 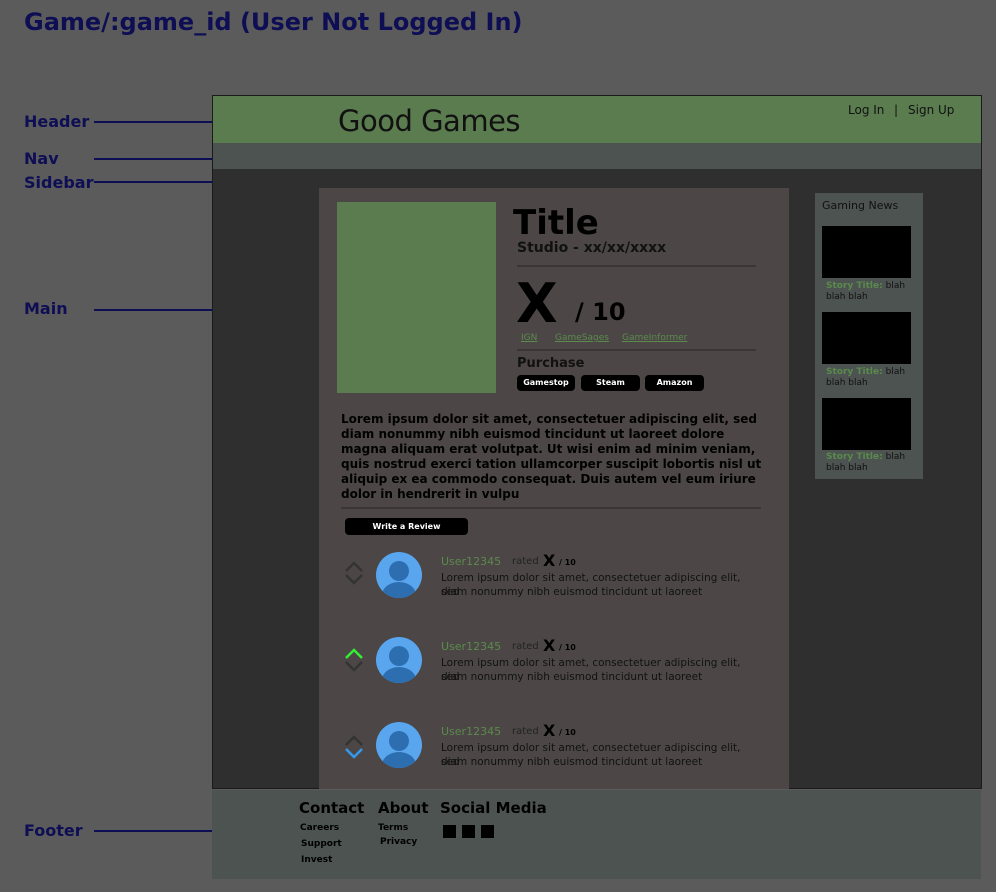 What do you see at coordinates (57, 121) in the screenshot?
I see `annotation-header: Header` at bounding box center [57, 121].